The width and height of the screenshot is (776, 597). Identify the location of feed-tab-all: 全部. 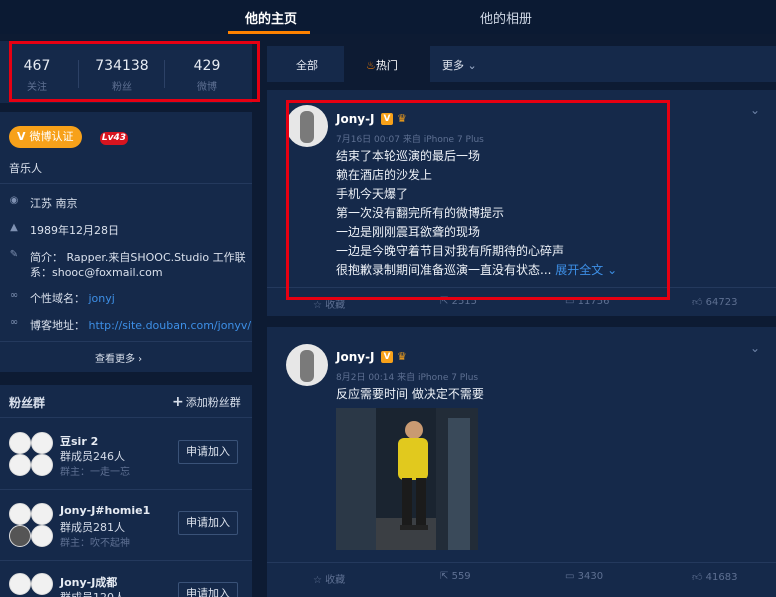
(307, 65).